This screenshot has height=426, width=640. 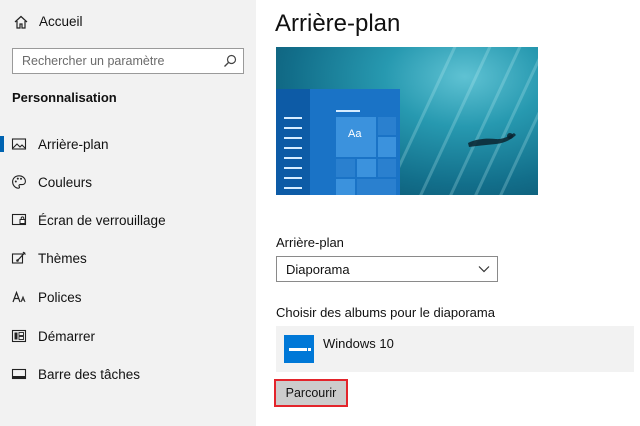 I want to click on search-input, so click(x=113, y=61).